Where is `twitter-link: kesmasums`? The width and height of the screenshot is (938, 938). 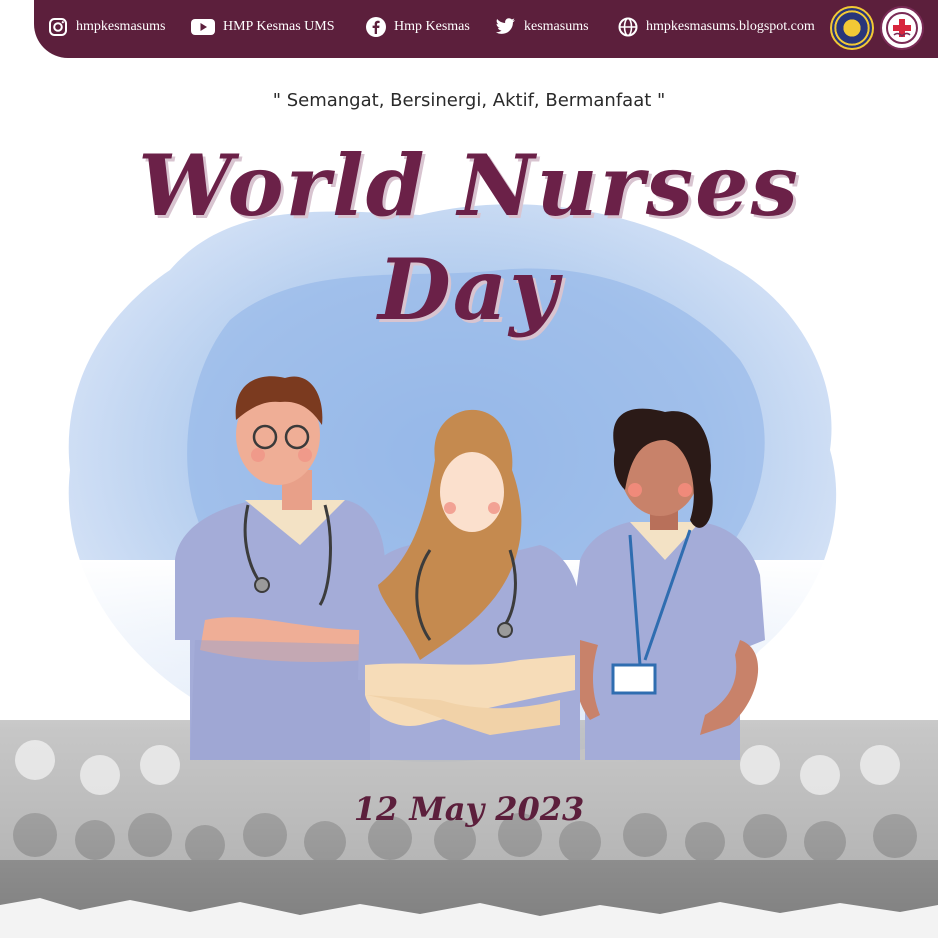
twitter-link: kesmasums is located at coordinates (541, 27).